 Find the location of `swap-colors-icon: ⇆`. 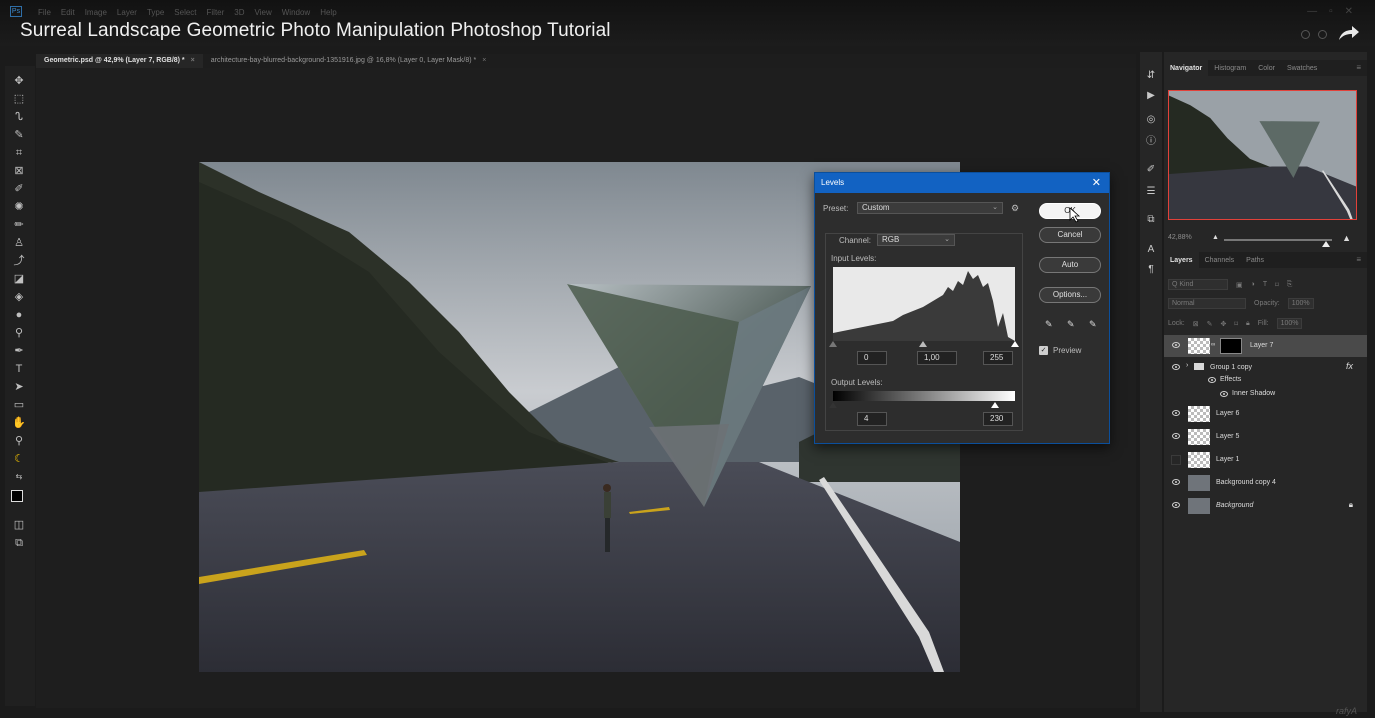

swap-colors-icon: ⇆ is located at coordinates (19, 477).